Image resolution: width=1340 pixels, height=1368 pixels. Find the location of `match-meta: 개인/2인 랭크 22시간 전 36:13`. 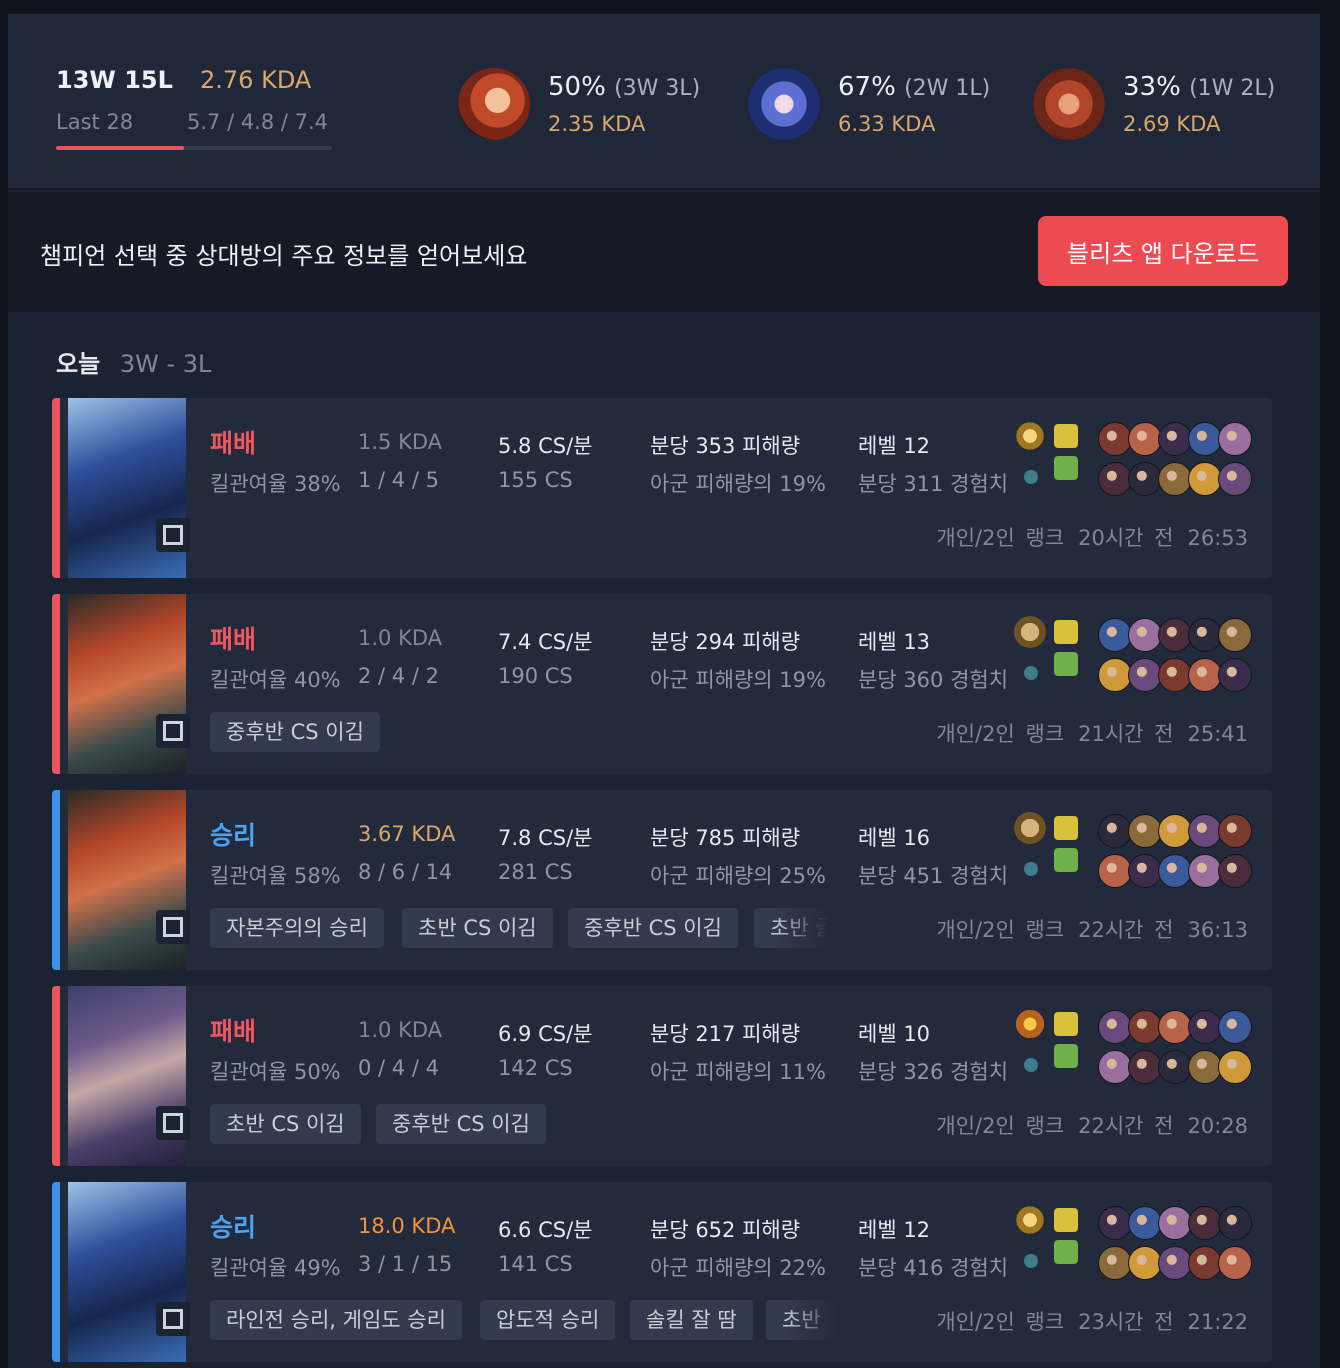

match-meta: 개인/2인 랭크 22시간 전 36:13 is located at coordinates (1085, 929).